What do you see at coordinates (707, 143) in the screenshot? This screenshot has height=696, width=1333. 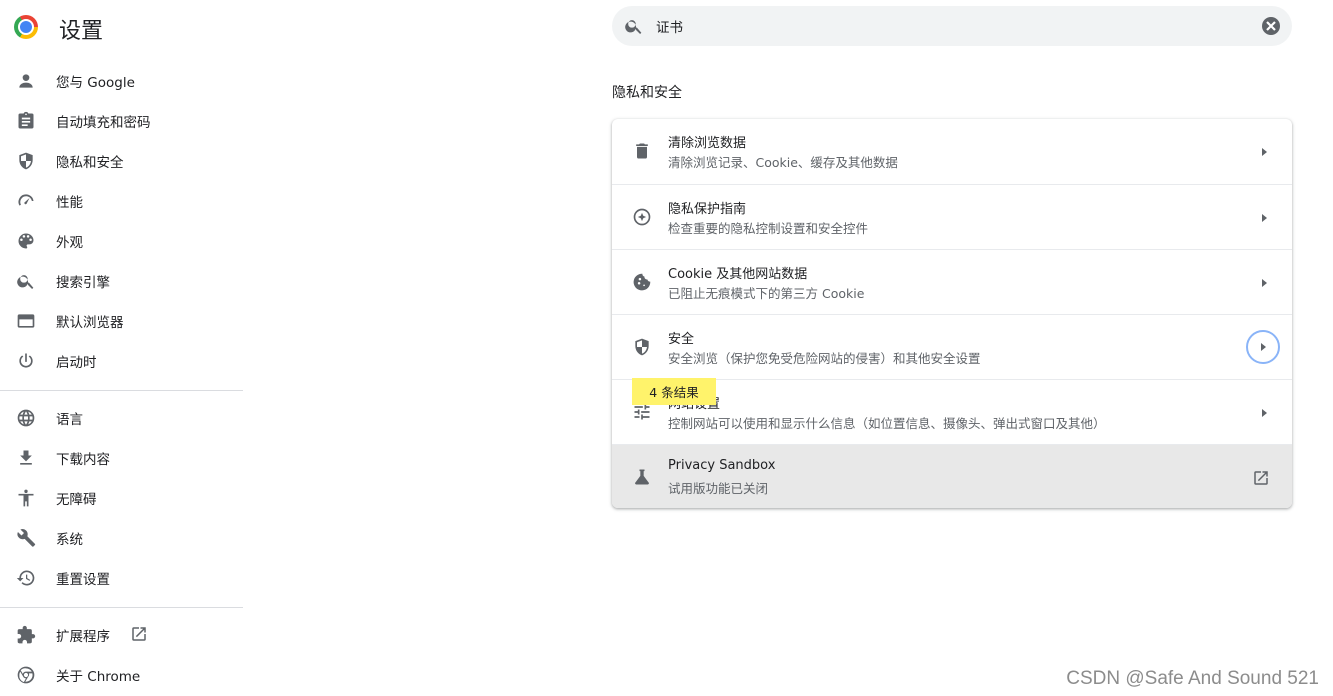 I see `row-title: 清除浏览数据` at bounding box center [707, 143].